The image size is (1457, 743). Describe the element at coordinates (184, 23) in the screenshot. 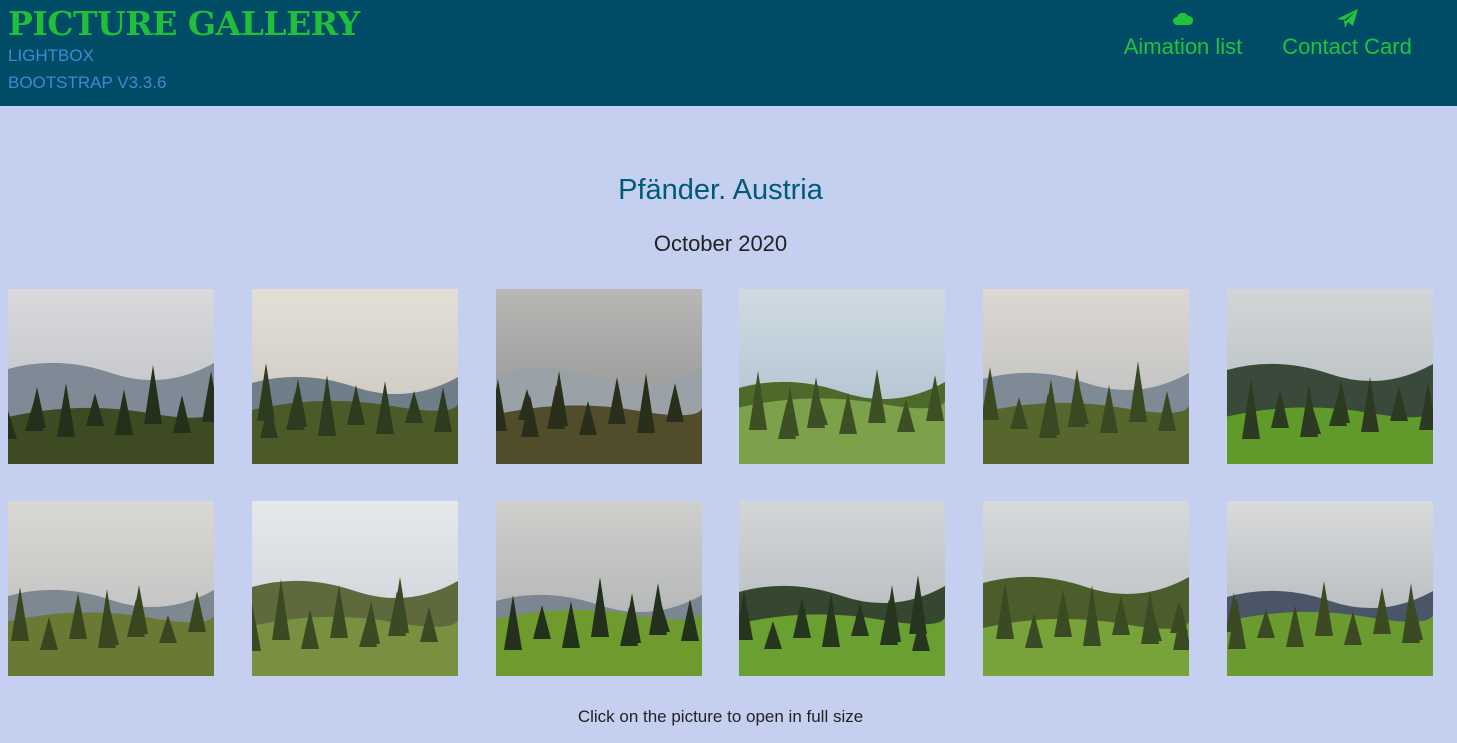

I see `brand-title: PICTURE GALLERY` at that location.